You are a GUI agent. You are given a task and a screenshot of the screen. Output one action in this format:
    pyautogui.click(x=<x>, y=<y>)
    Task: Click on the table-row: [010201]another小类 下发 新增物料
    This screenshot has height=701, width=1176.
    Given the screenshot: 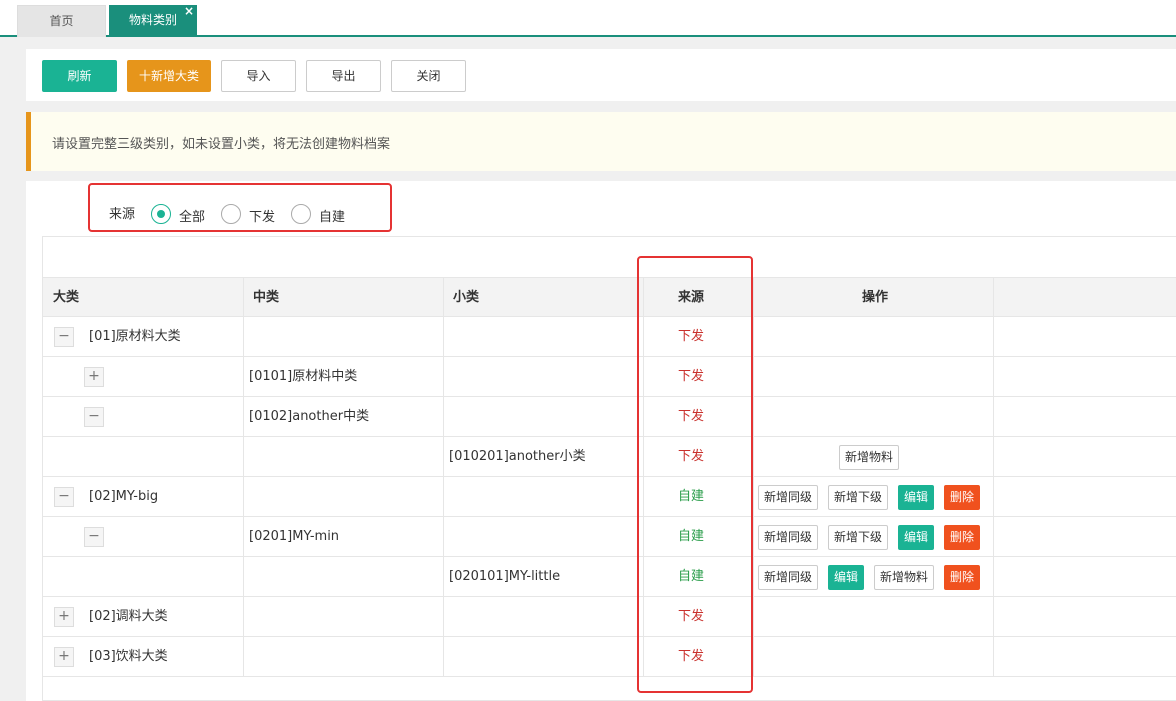 What is the action you would take?
    pyautogui.click(x=609, y=457)
    